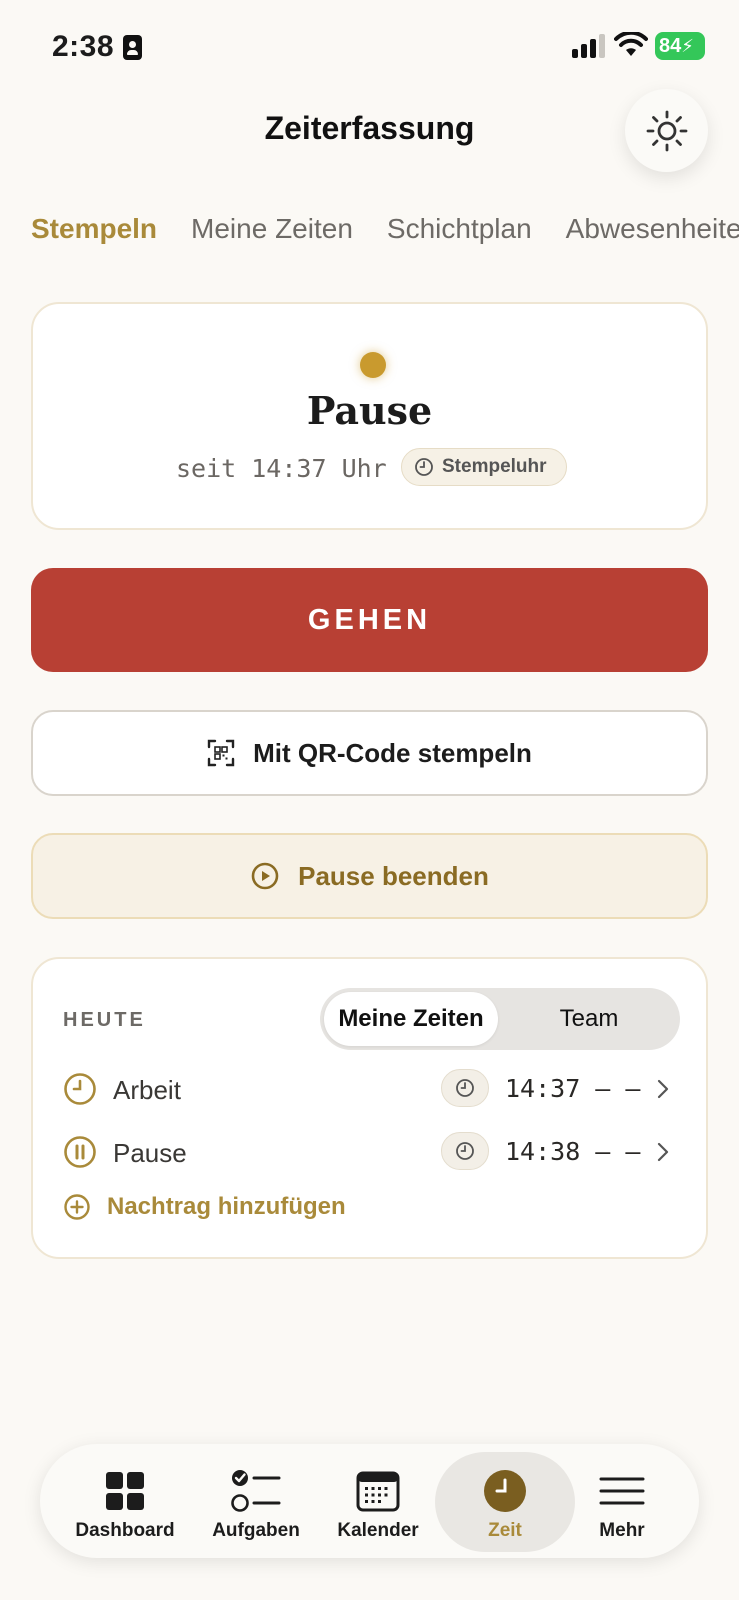 Image resolution: width=739 pixels, height=1600 pixels. Describe the element at coordinates (368, 1091) in the screenshot. I see `time-entry-row: Arbeit 14:37 – –` at that location.